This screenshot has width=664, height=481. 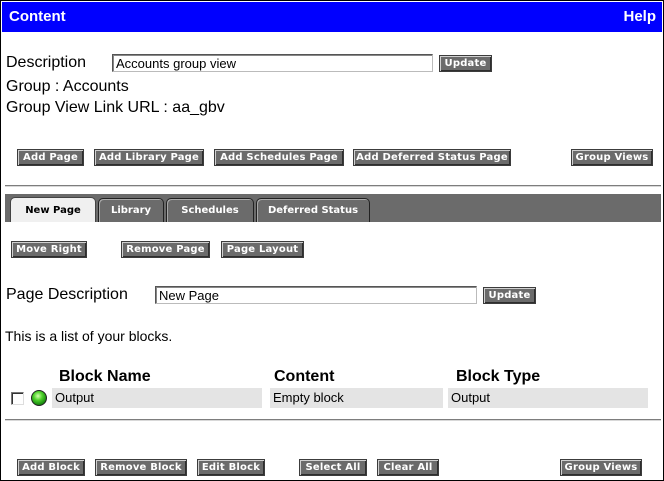 What do you see at coordinates (39, 398) in the screenshot?
I see `green-status-light-icon` at bounding box center [39, 398].